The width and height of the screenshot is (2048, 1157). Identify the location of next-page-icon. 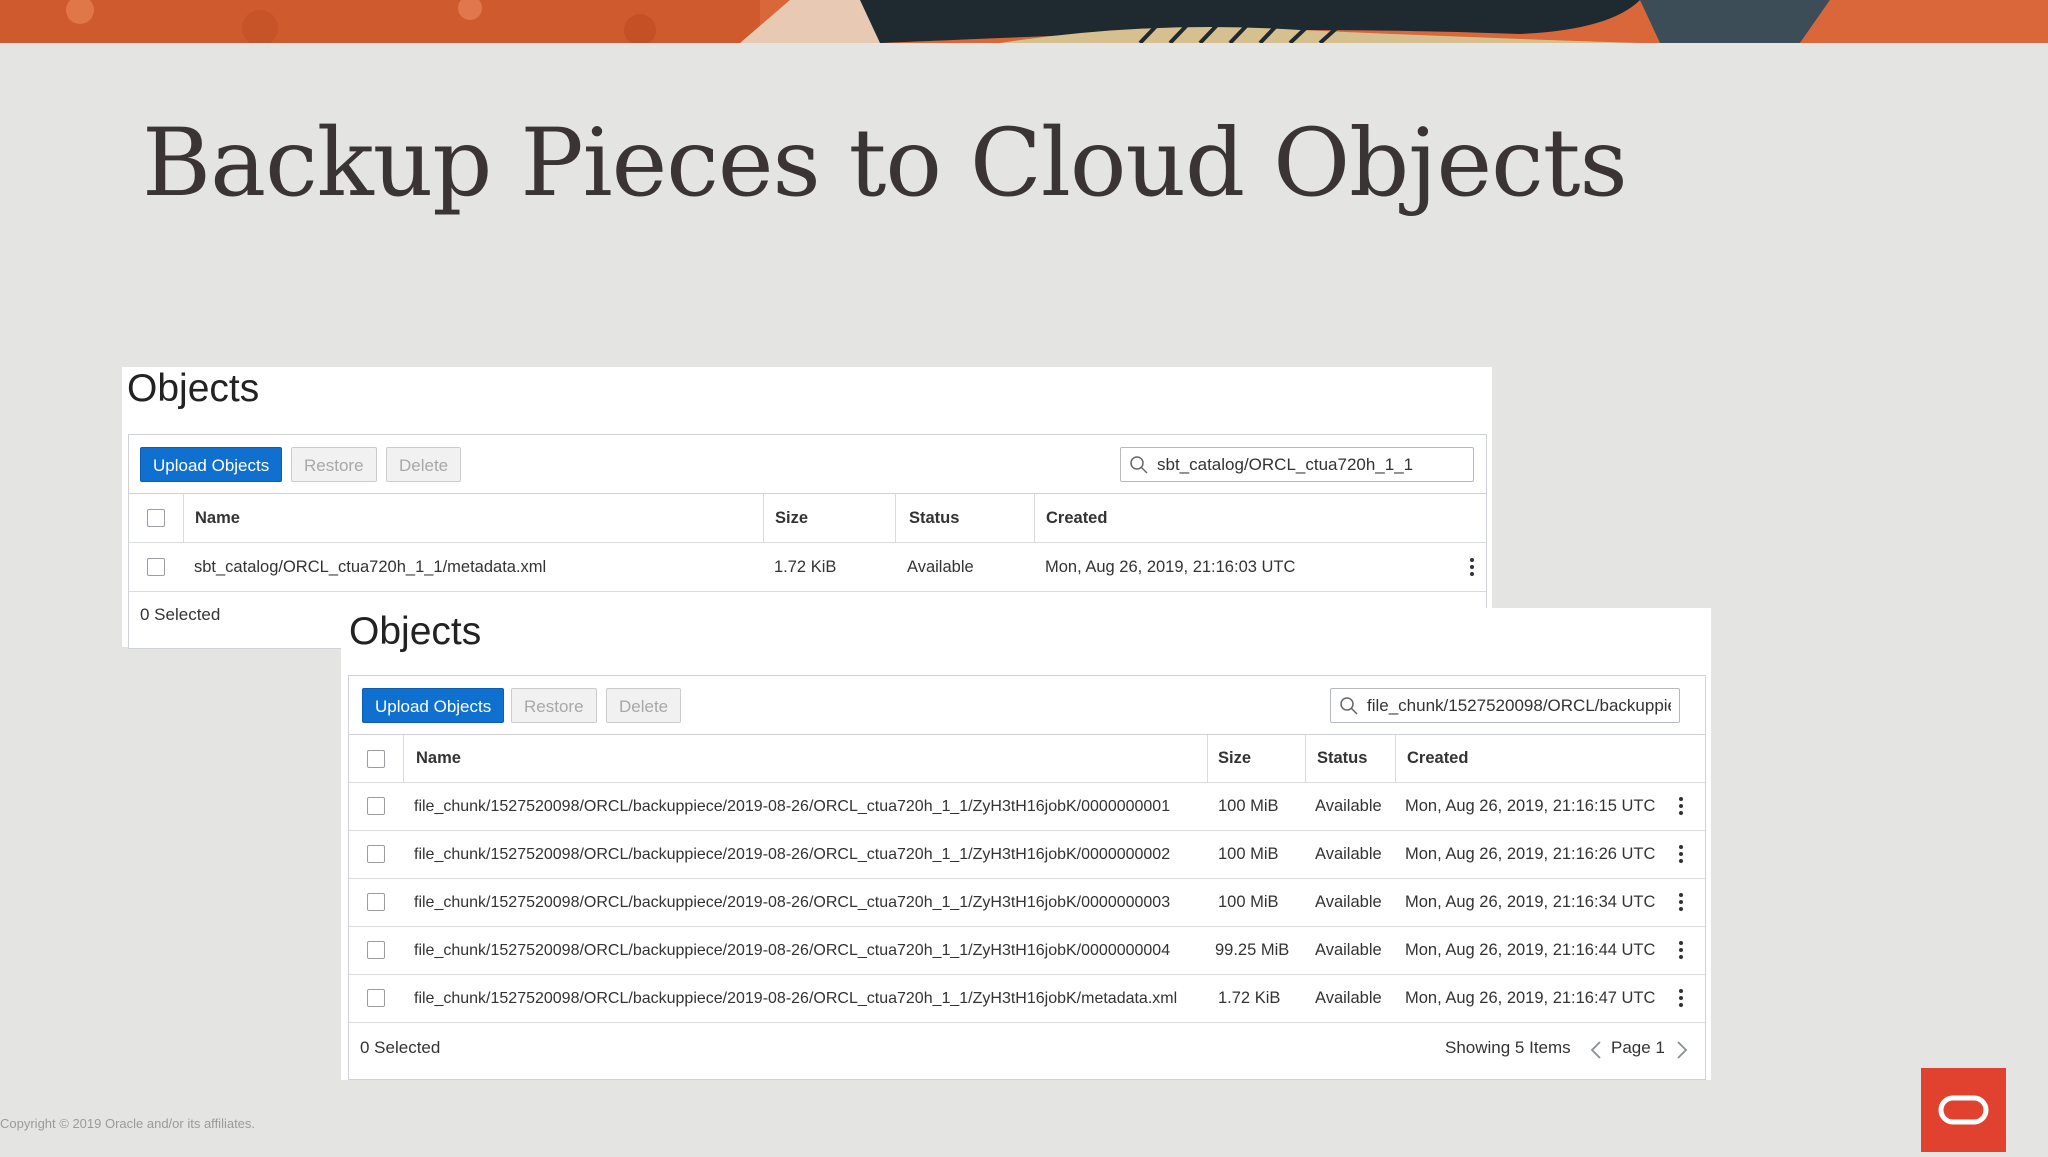
(1682, 1050).